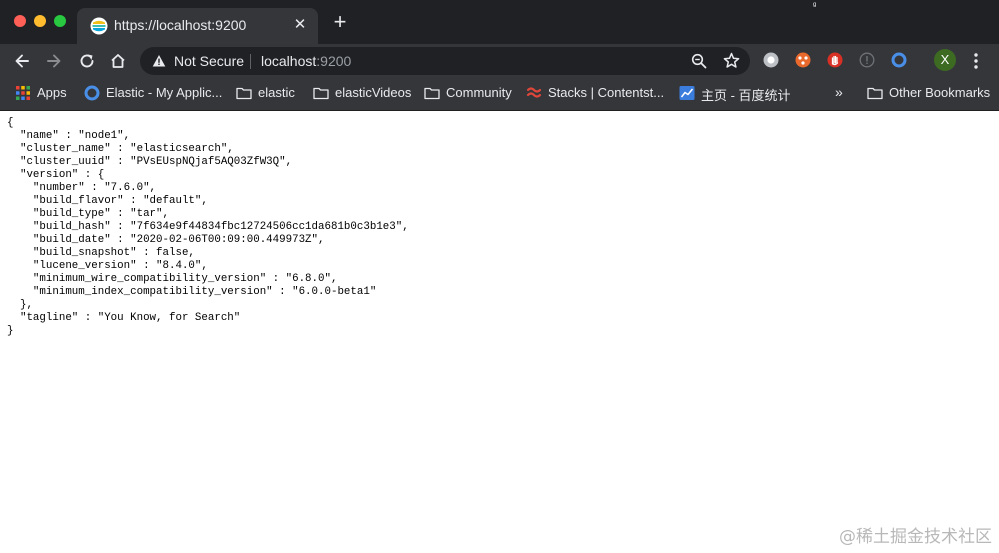 This screenshot has width=999, height=553. What do you see at coordinates (92, 93) in the screenshot?
I see `circle-blue-icon` at bounding box center [92, 93].